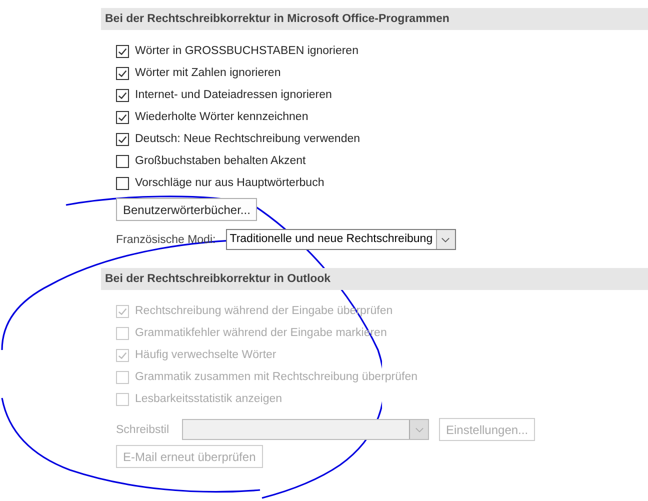 Image resolution: width=648 pixels, height=501 pixels. I want to click on field-label: Schreibstil, so click(143, 430).